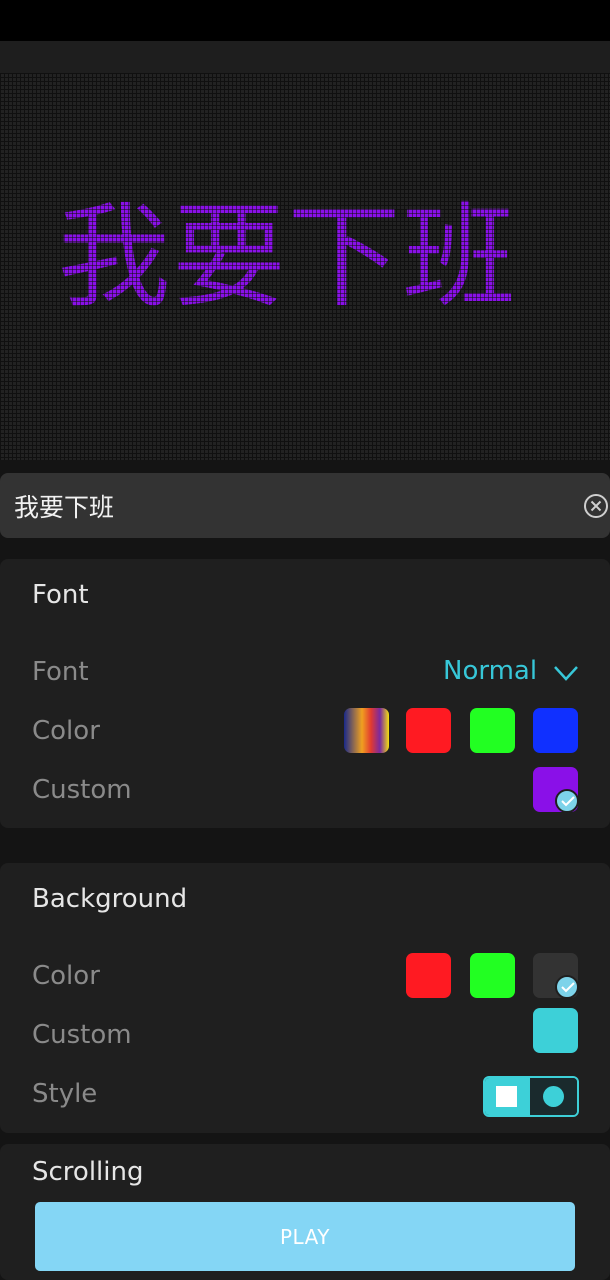 The height and width of the screenshot is (1280, 610). What do you see at coordinates (566, 675) in the screenshot?
I see `chevron-down-icon` at bounding box center [566, 675].